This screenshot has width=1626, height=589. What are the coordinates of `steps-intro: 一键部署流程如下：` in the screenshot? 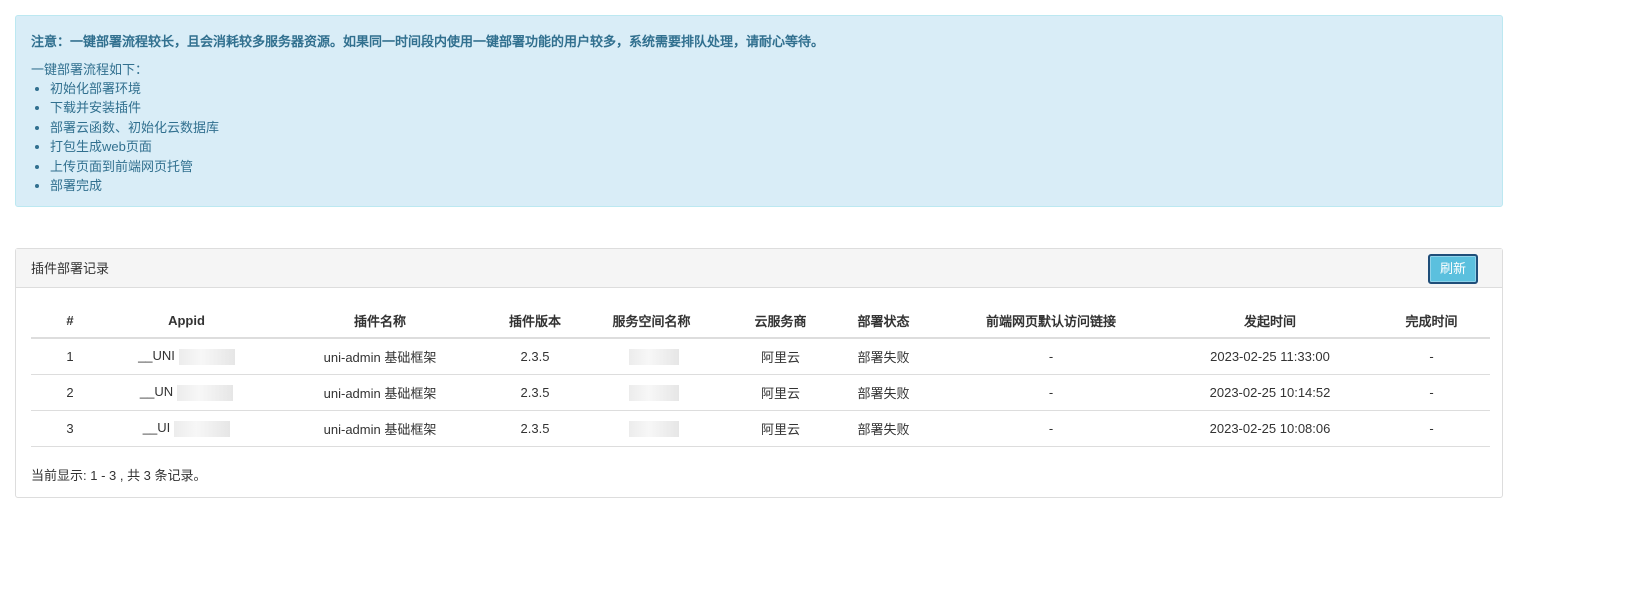 It's located at (90, 69).